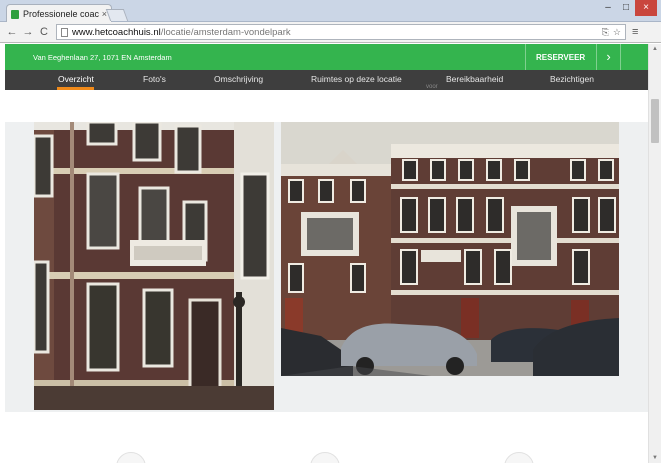 The image size is (661, 463). I want to click on new-tab-button, so click(117, 15).